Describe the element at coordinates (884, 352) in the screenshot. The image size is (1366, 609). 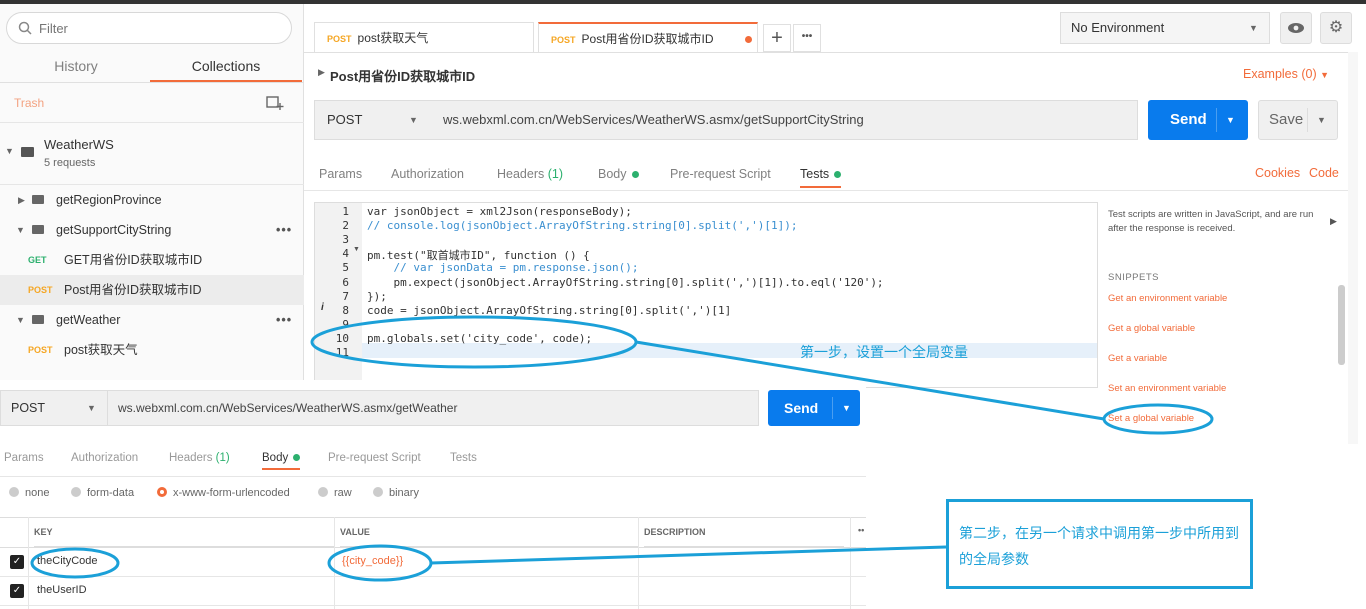
I see `annotation-step1: 第一步，设置一个全局变量` at that location.